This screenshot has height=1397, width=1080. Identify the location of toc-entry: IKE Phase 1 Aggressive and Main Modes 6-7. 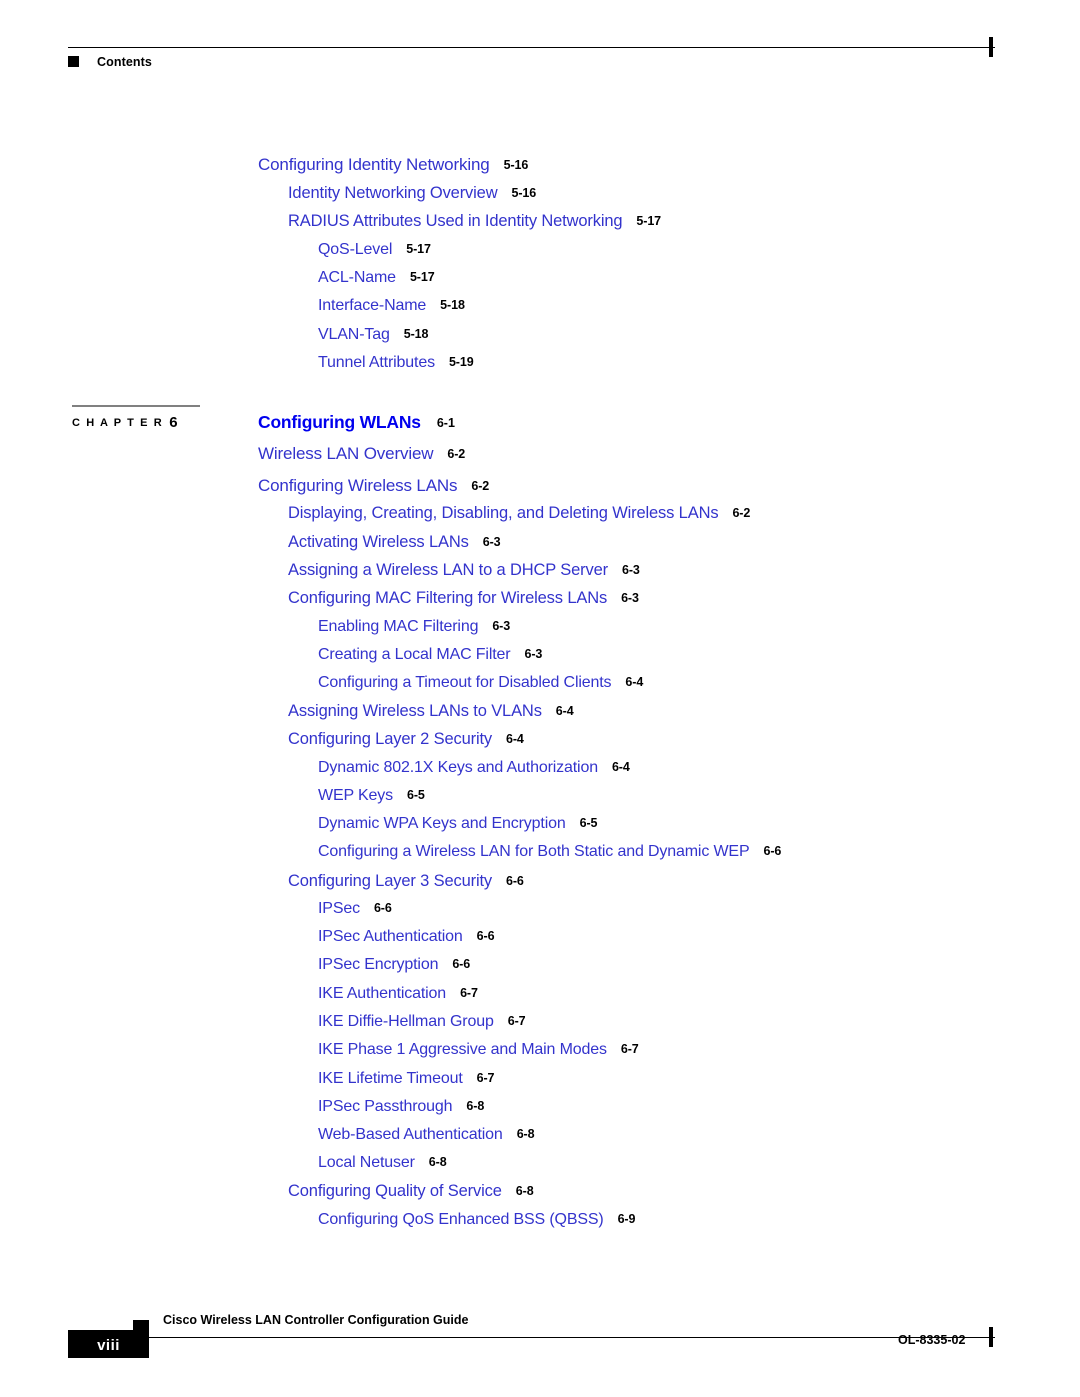
(478, 1050).